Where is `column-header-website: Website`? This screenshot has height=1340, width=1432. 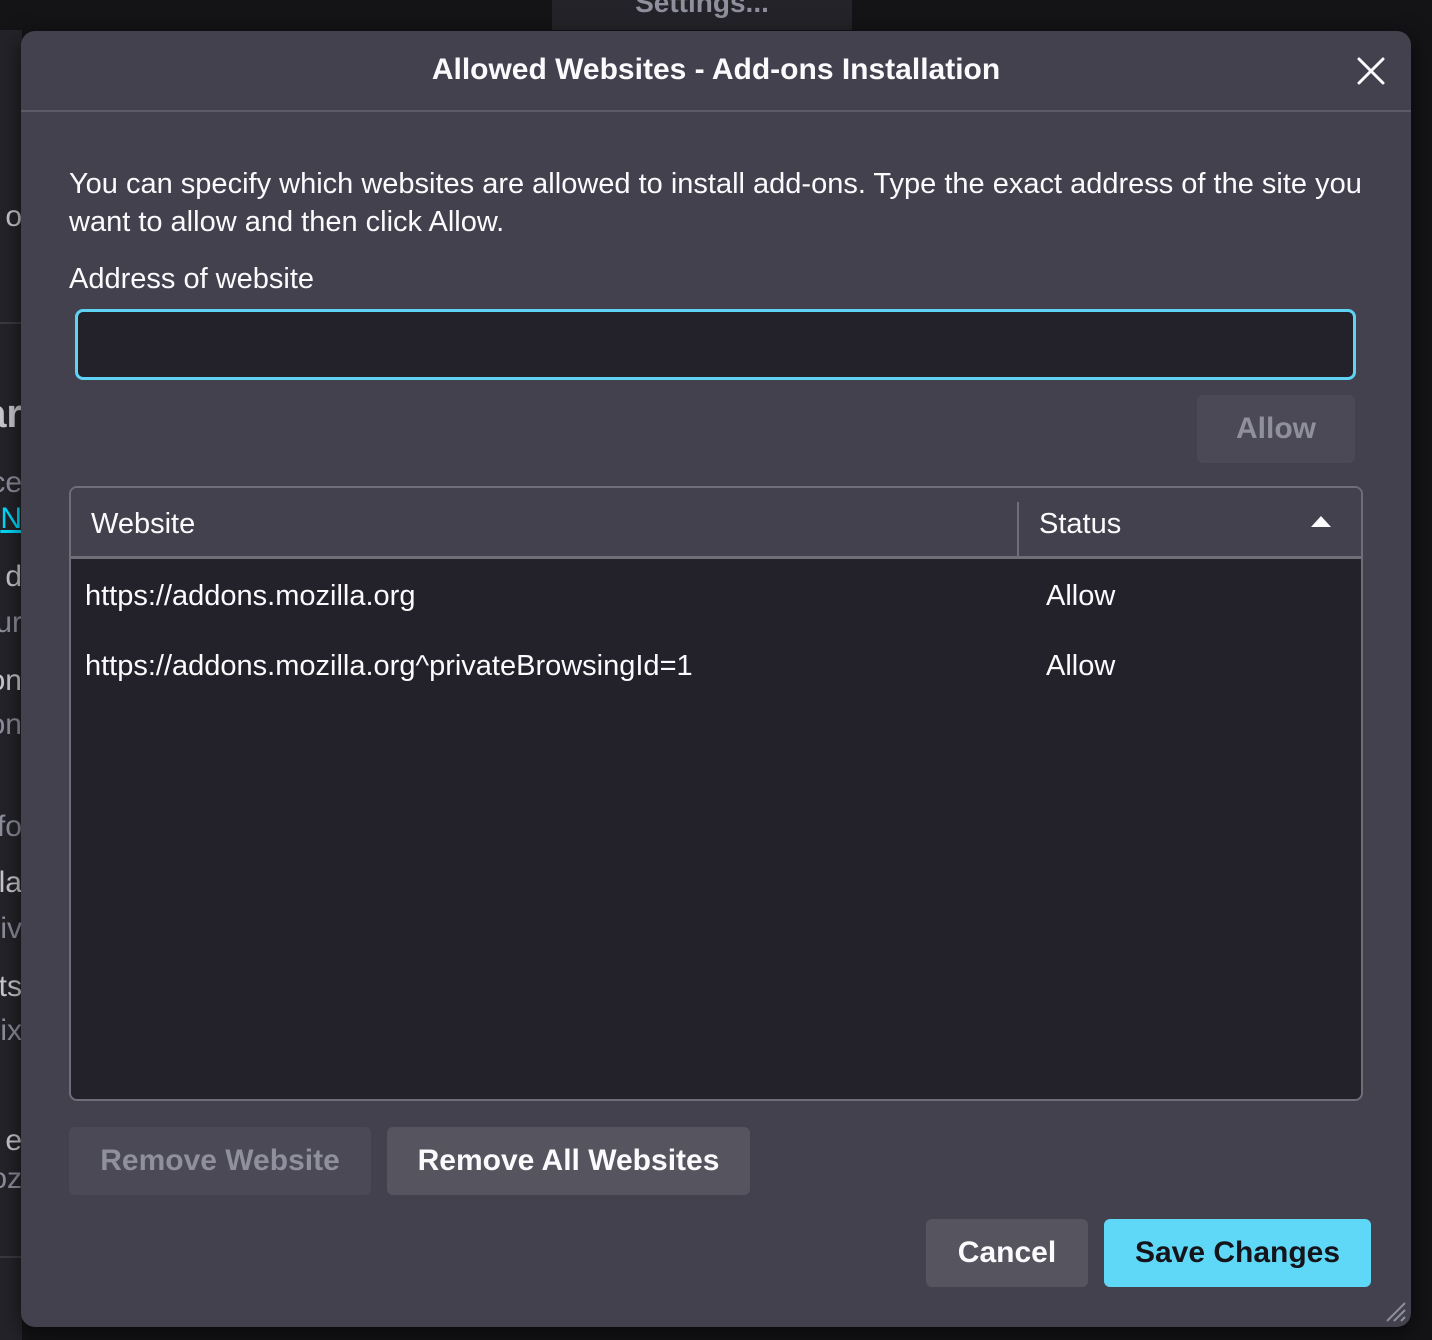
column-header-website: Website is located at coordinates (143, 524).